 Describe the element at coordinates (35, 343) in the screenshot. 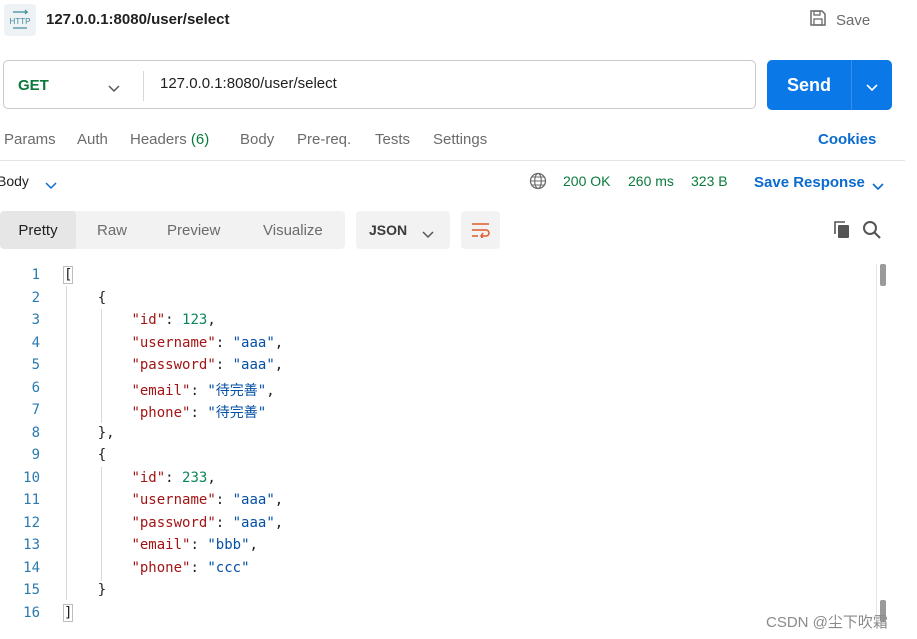

I see `line-number: 4` at that location.